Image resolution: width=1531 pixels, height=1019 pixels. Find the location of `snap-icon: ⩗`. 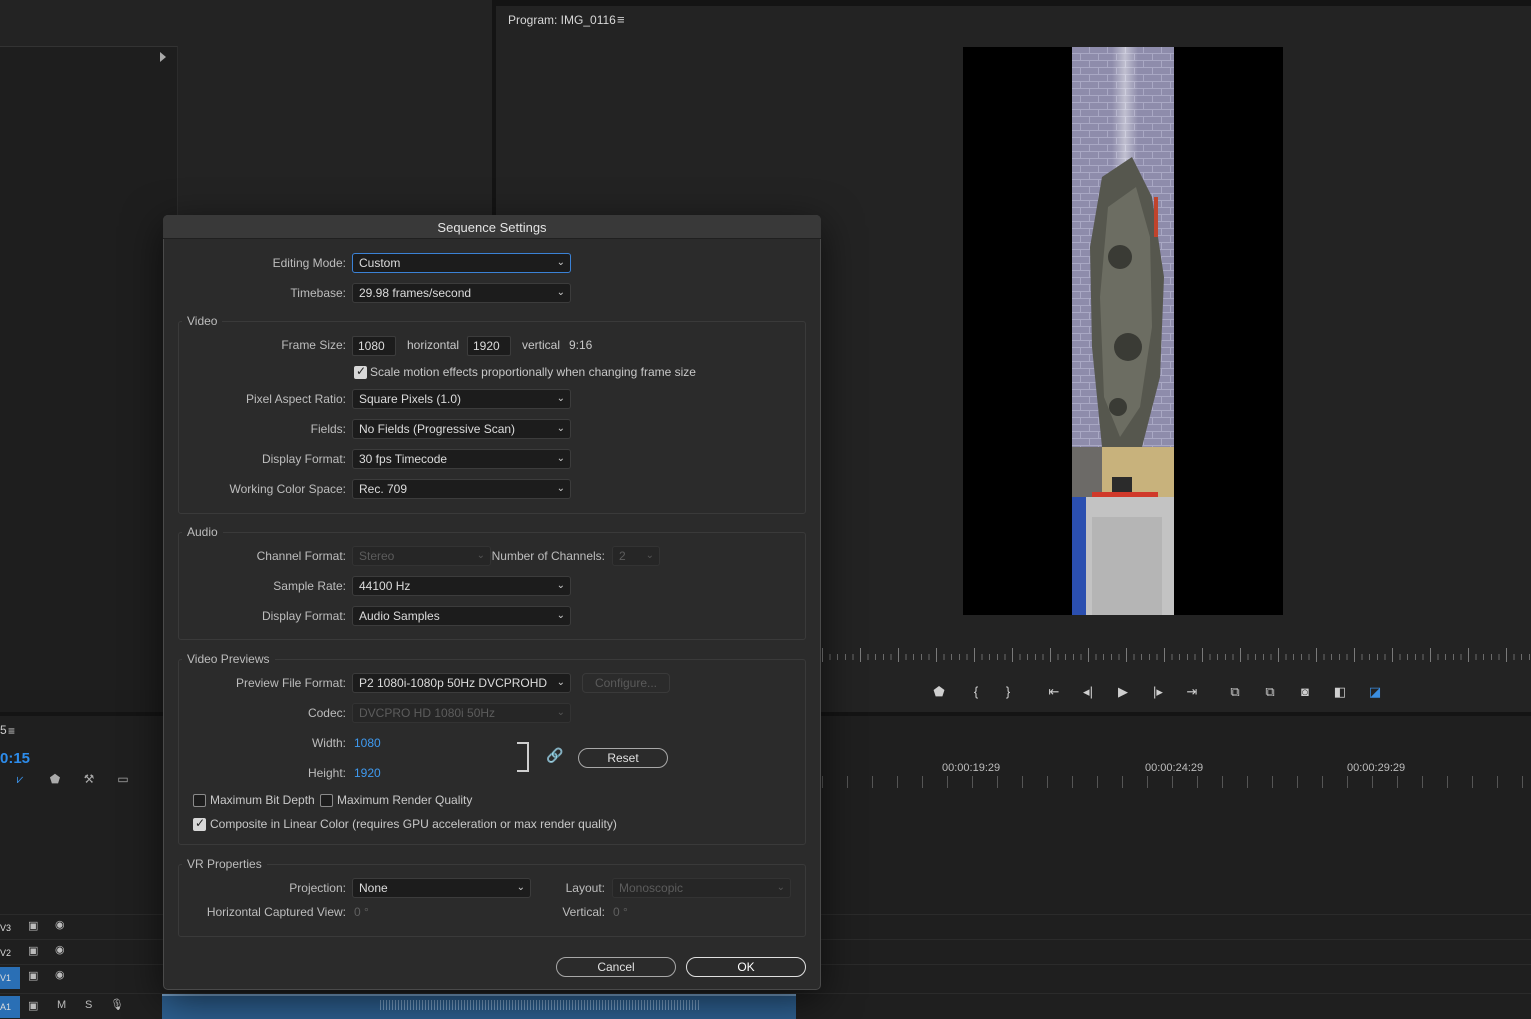

snap-icon: ⩗ is located at coordinates (20, 779).